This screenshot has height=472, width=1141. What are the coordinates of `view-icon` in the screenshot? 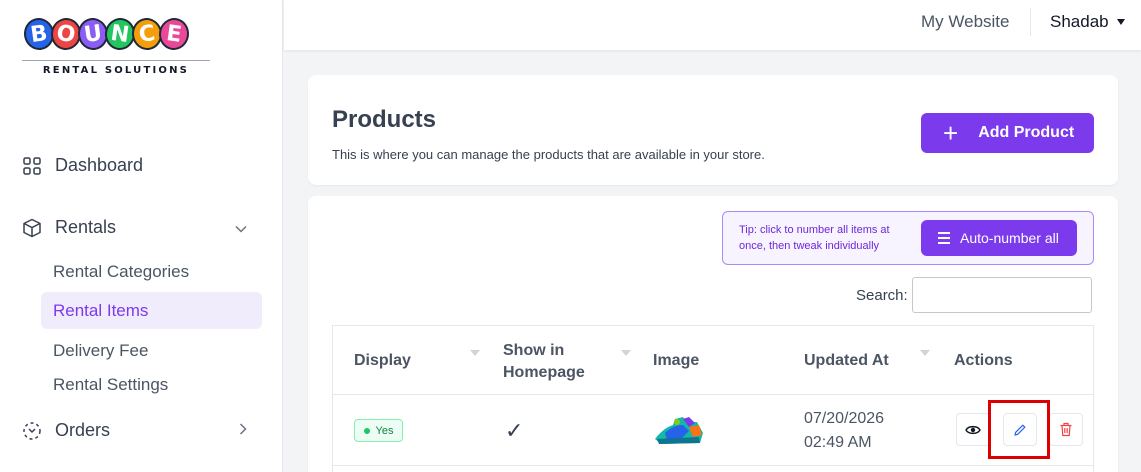 It's located at (973, 429).